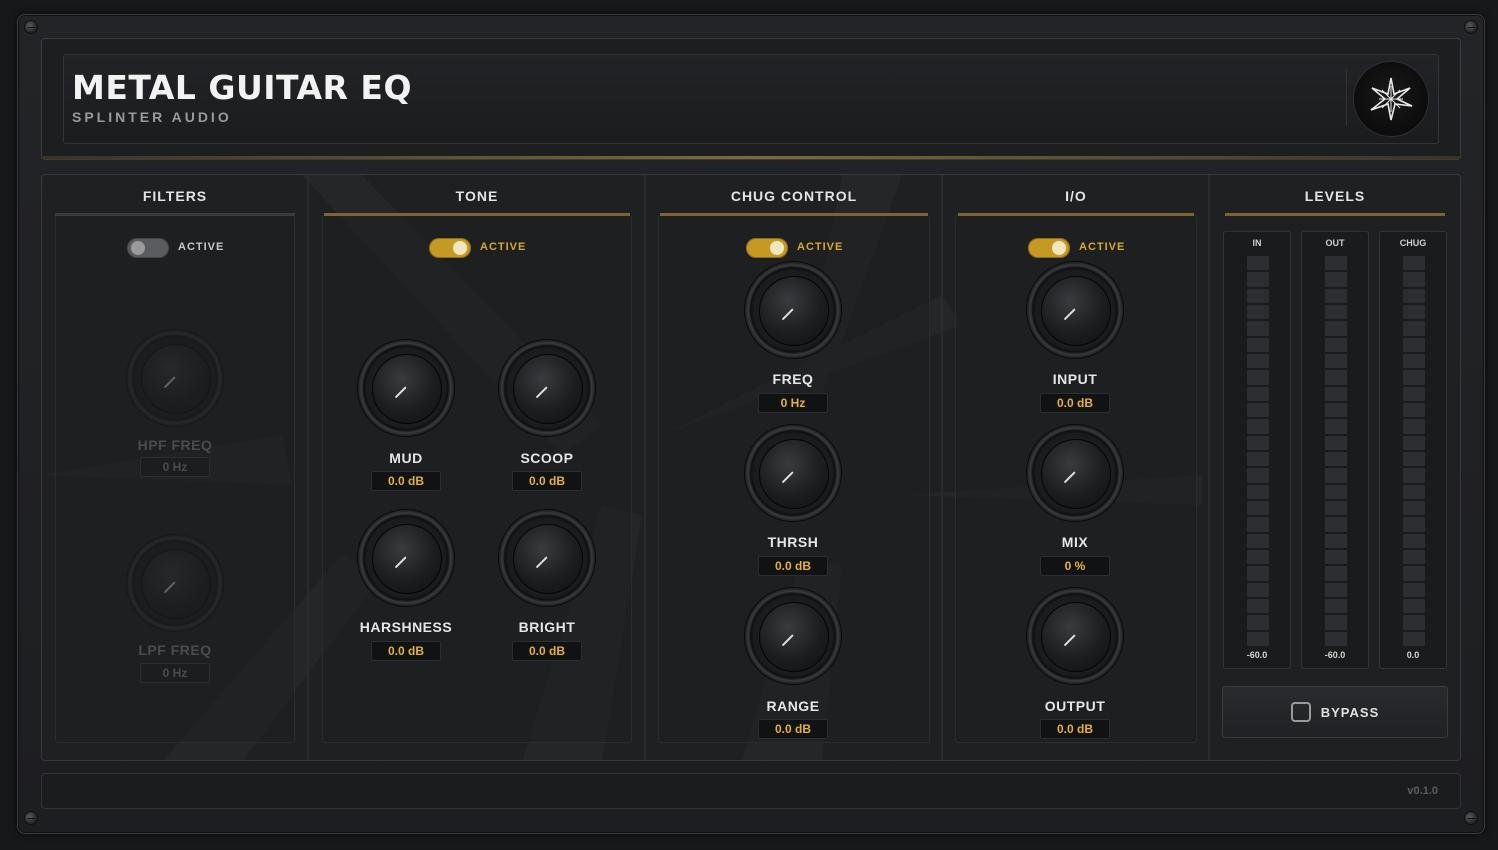  Describe the element at coordinates (547, 458) in the screenshot. I see `scoop-label: SCOOP` at that location.